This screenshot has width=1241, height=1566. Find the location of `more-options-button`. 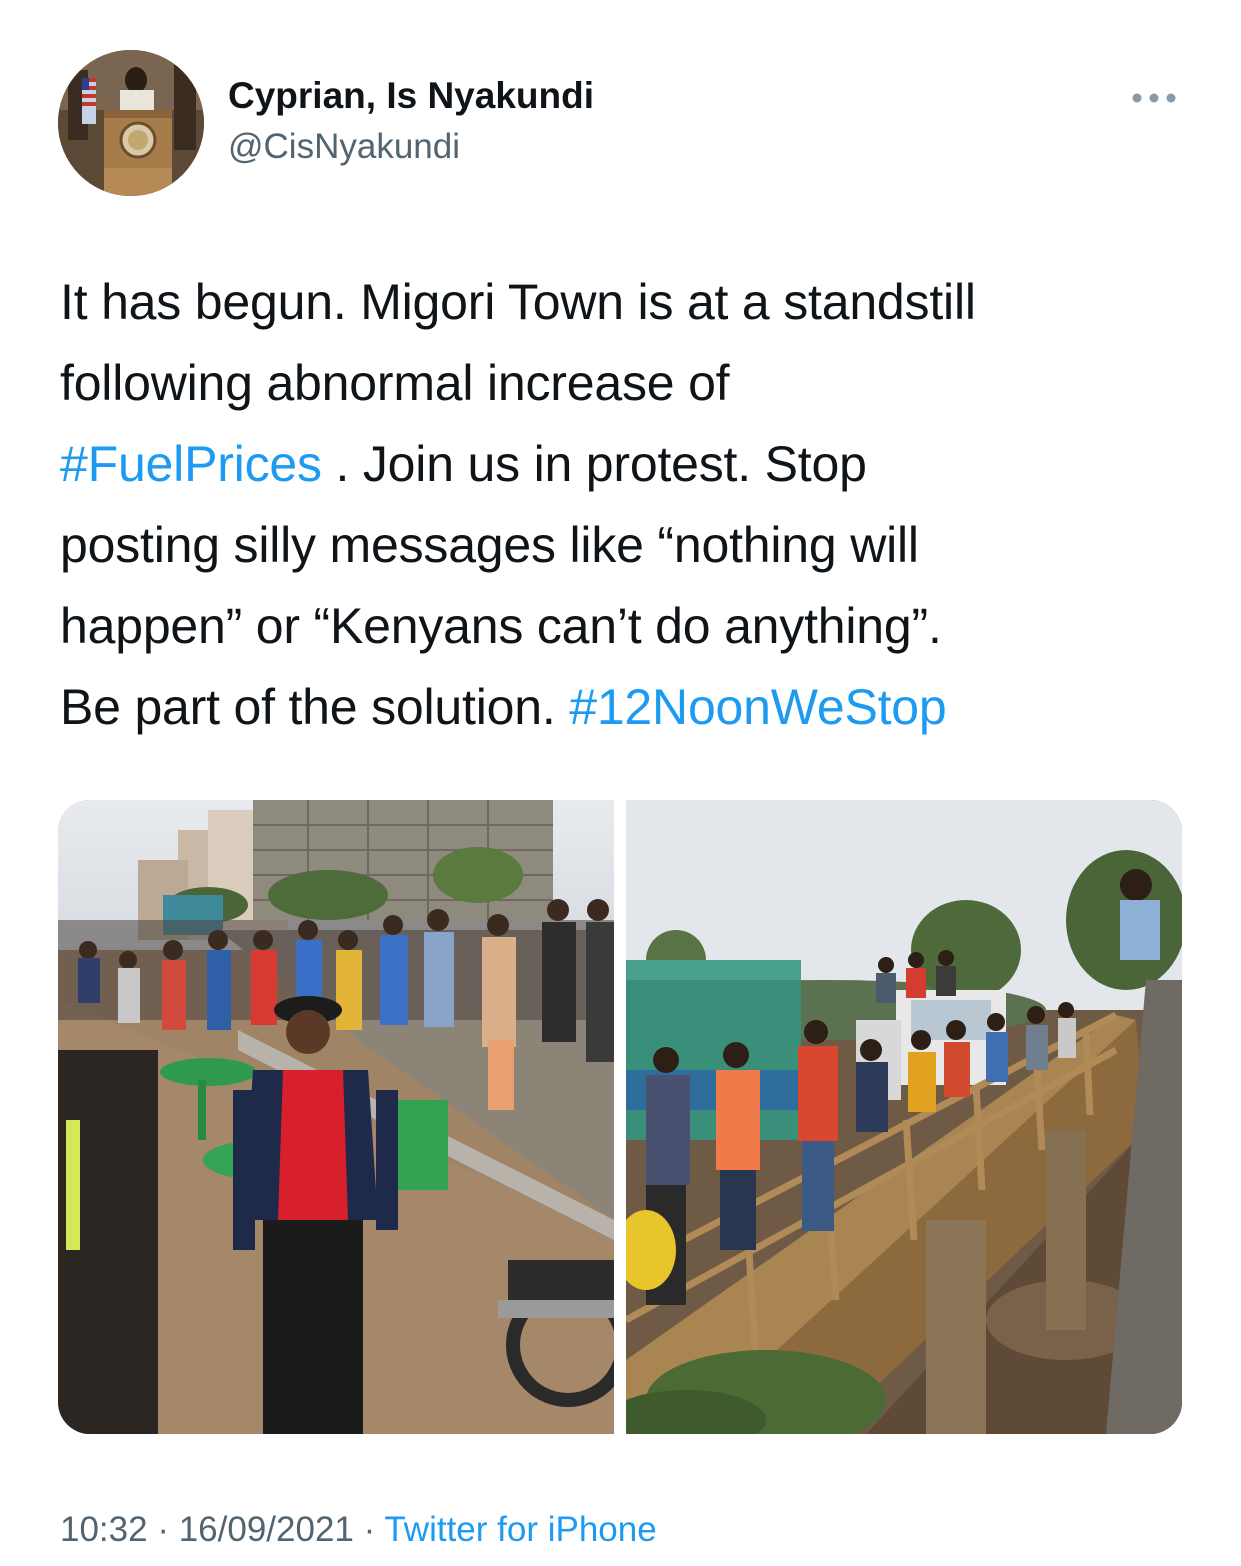

more-options-button is located at coordinates (1154, 98).